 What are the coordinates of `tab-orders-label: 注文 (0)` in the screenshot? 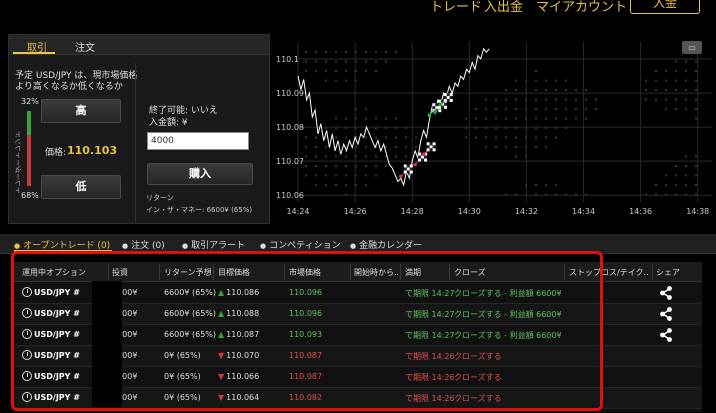 It's located at (148, 246).